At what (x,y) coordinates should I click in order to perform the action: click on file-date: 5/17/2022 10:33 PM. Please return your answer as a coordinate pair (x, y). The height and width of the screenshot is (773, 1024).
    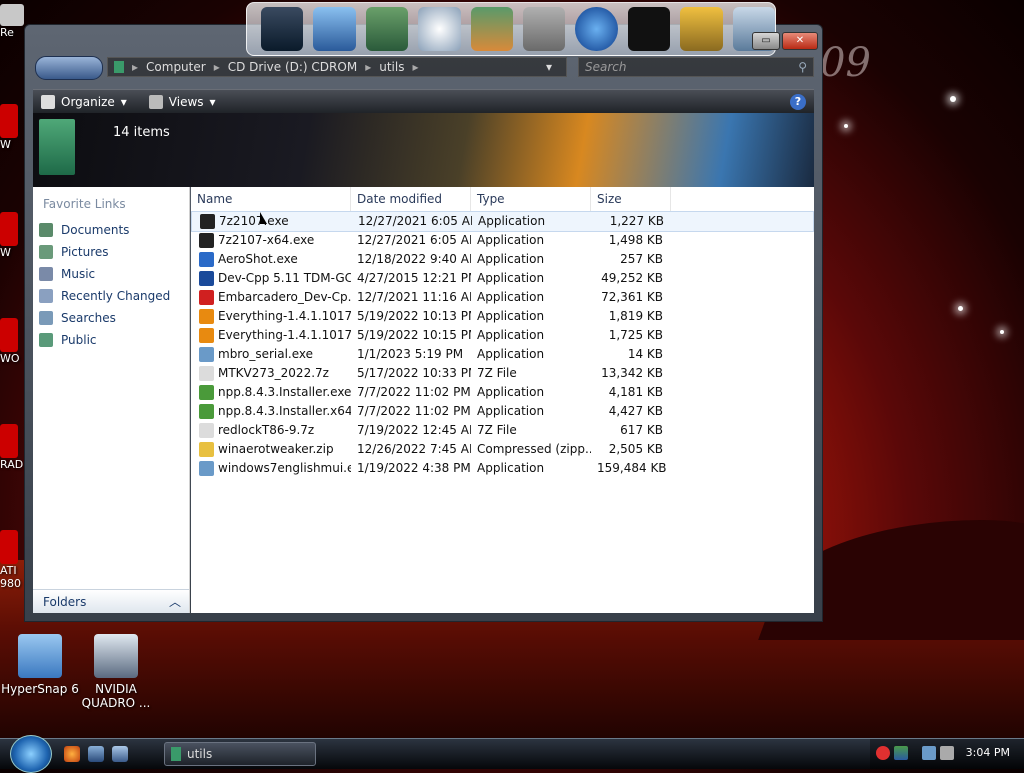
    Looking at the image, I should click on (414, 373).